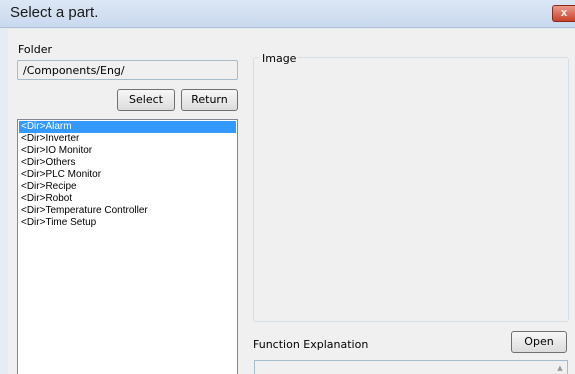 The height and width of the screenshot is (374, 575). Describe the element at coordinates (127, 199) in the screenshot. I see `list-item-robot: <Dir>Robot` at that location.